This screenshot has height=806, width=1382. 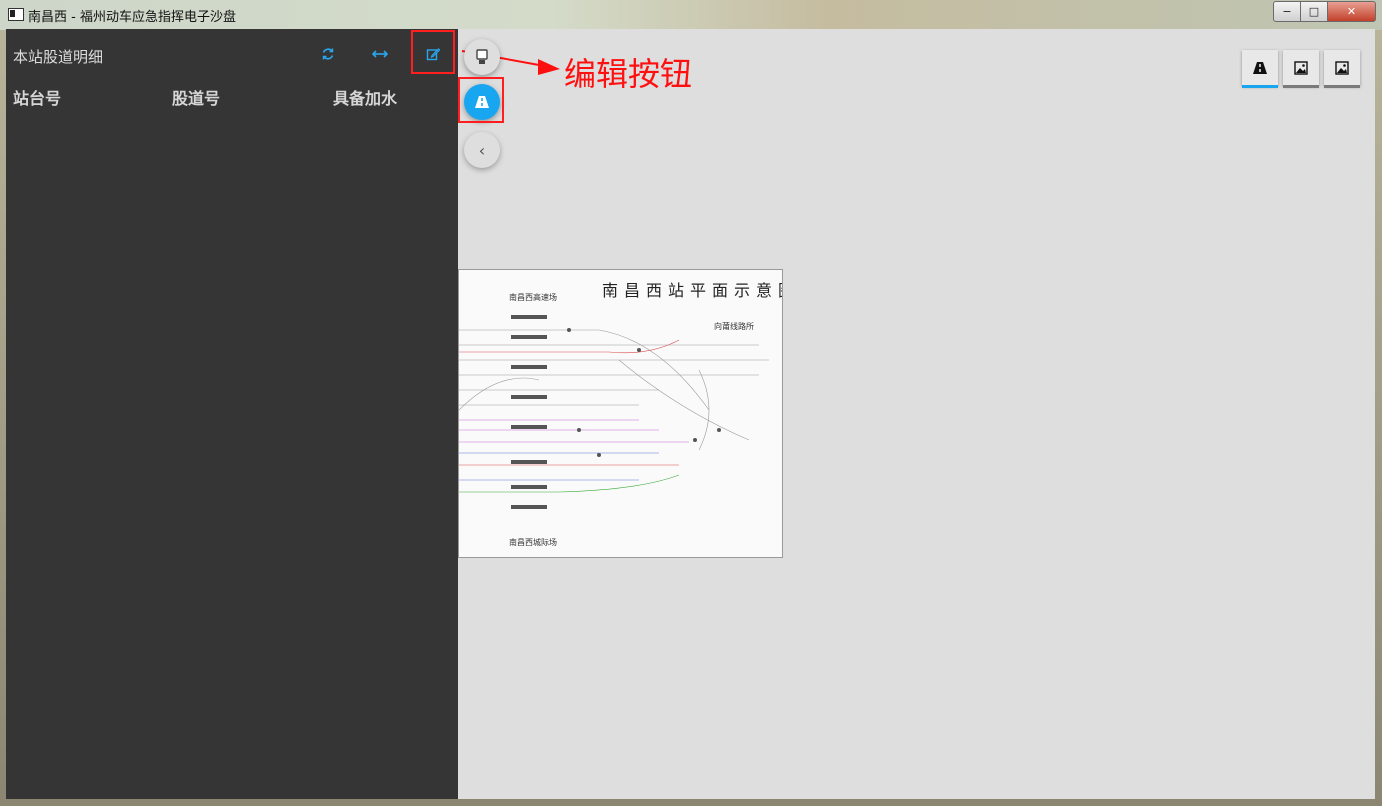 What do you see at coordinates (614, 412) in the screenshot?
I see `track-diagram` at bounding box center [614, 412].